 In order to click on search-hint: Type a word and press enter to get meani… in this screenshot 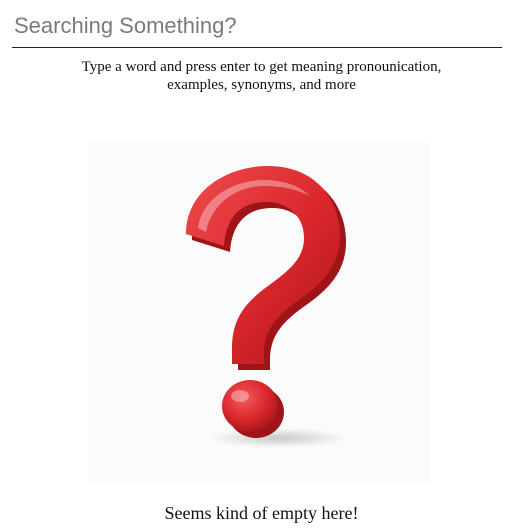, I will do `click(261, 76)`.